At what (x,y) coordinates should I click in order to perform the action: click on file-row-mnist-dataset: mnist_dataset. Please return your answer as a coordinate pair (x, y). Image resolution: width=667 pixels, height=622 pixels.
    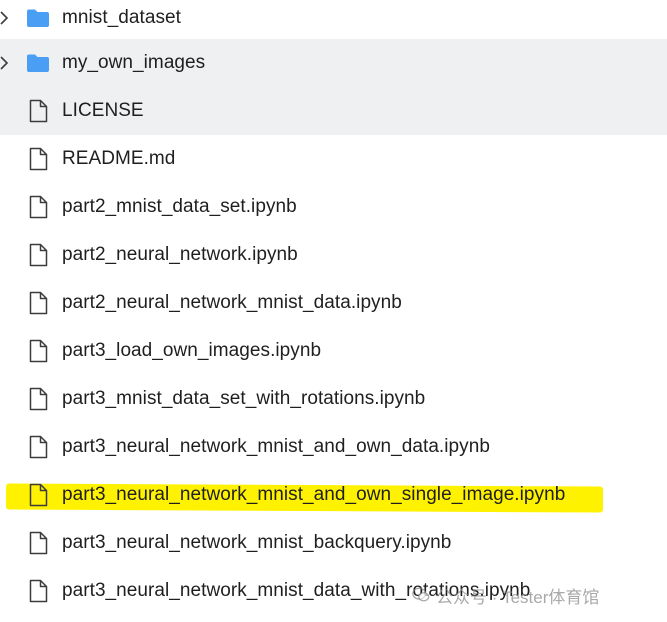
    Looking at the image, I should click on (333, 19).